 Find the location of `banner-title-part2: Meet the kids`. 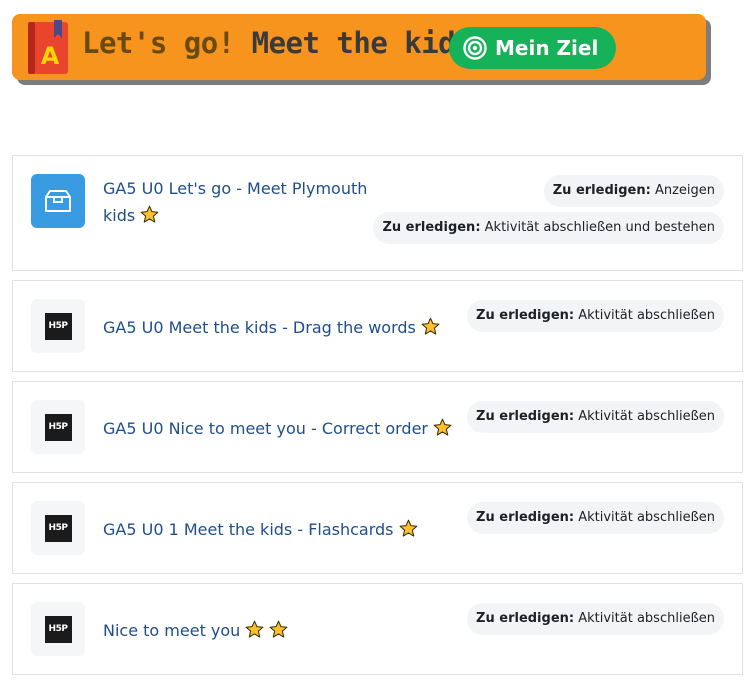

banner-title-part2: Meet the kids is located at coordinates (362, 43).